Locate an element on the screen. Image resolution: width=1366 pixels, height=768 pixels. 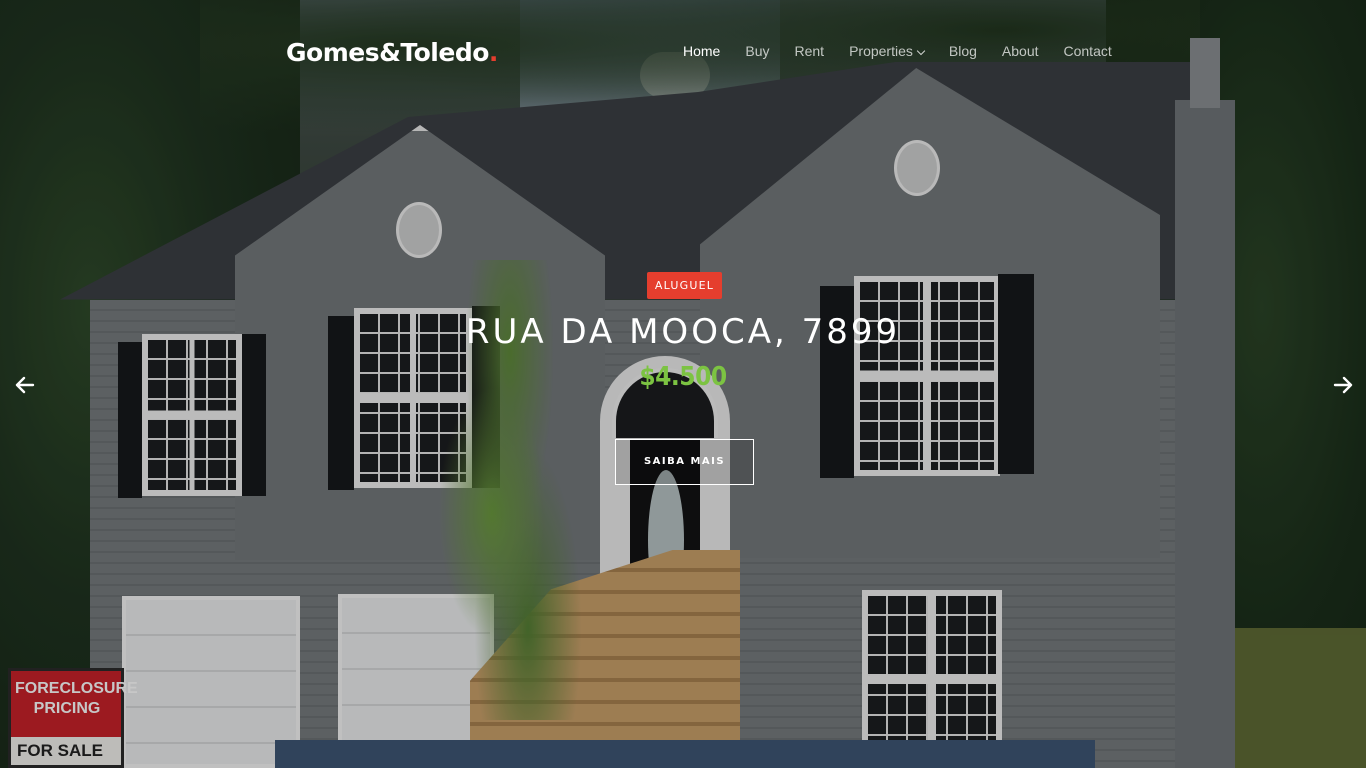
nav-item-rent: Rent is located at coordinates (809, 51).